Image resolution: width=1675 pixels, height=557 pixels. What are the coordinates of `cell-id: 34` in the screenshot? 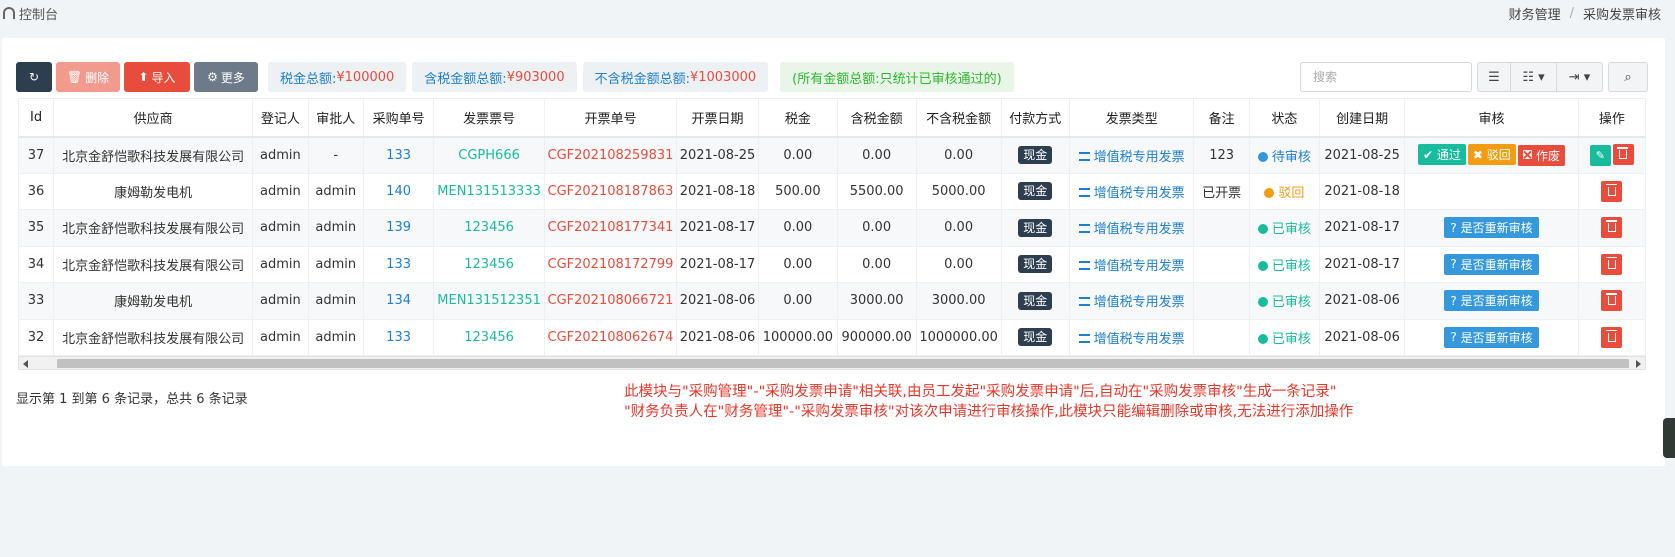 It's located at (36, 264).